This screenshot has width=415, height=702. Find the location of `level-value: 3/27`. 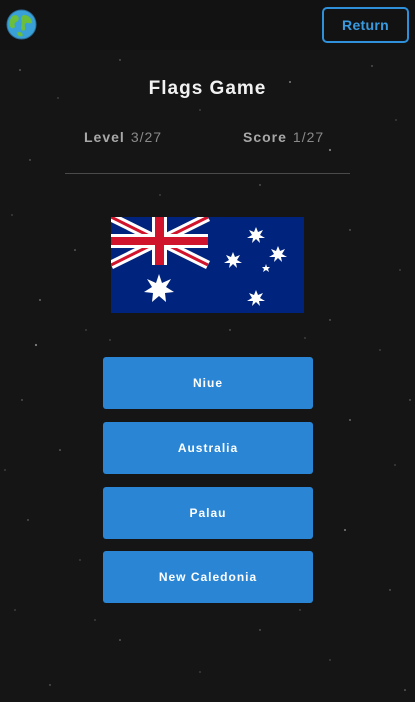

level-value: 3/27 is located at coordinates (146, 137).